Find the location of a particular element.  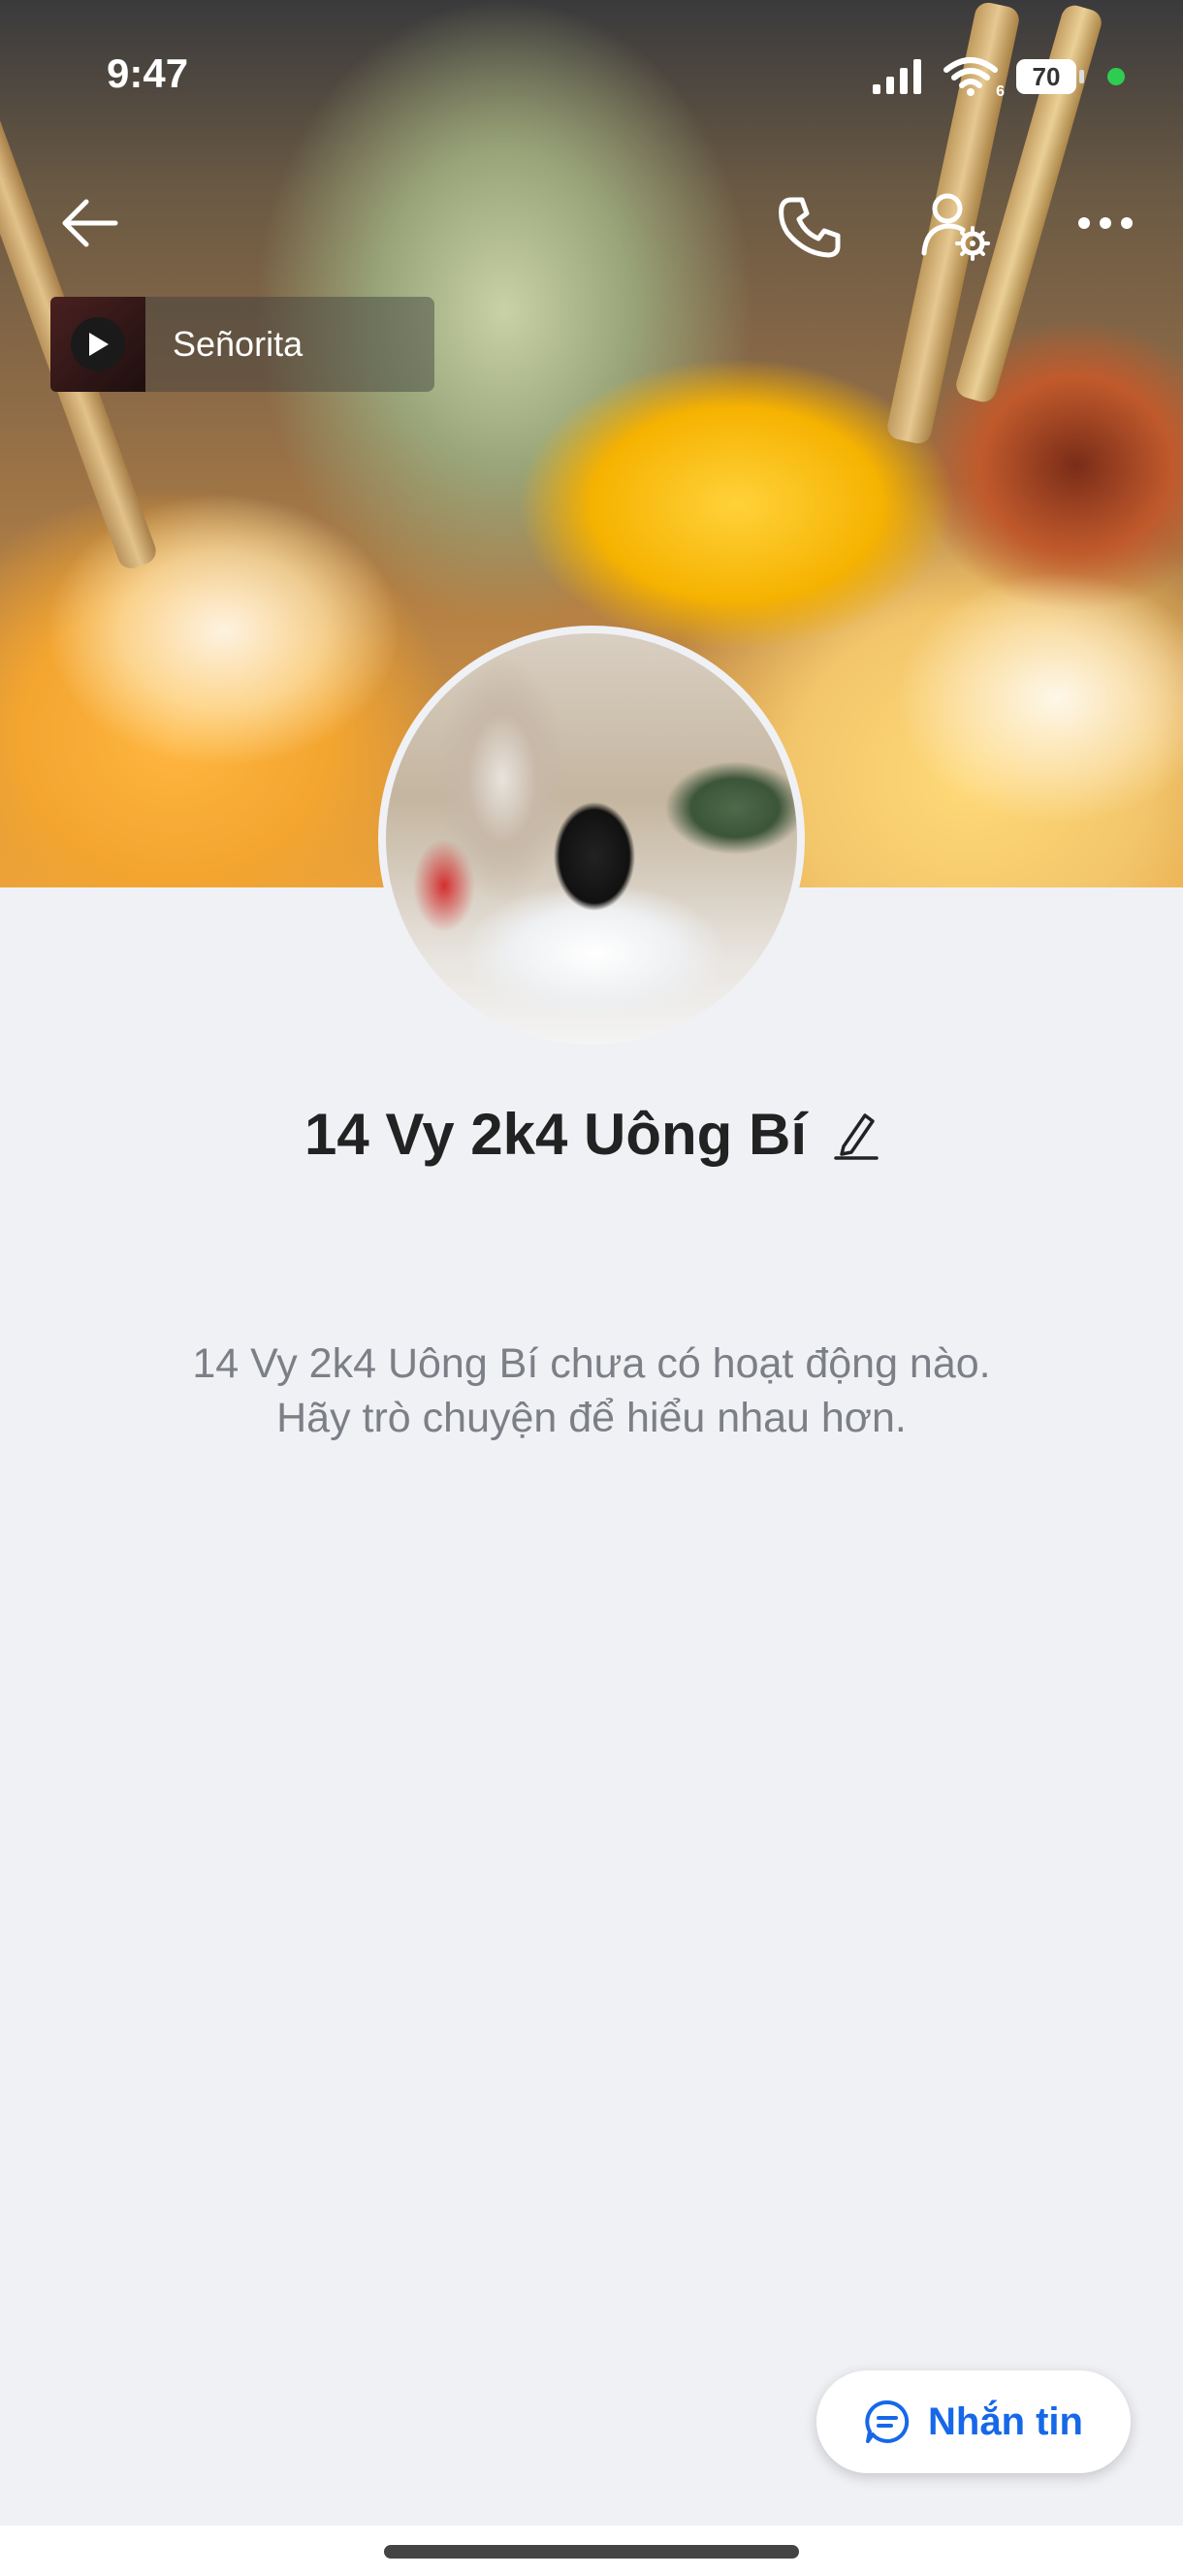

profile-settings-button is located at coordinates (955, 226).